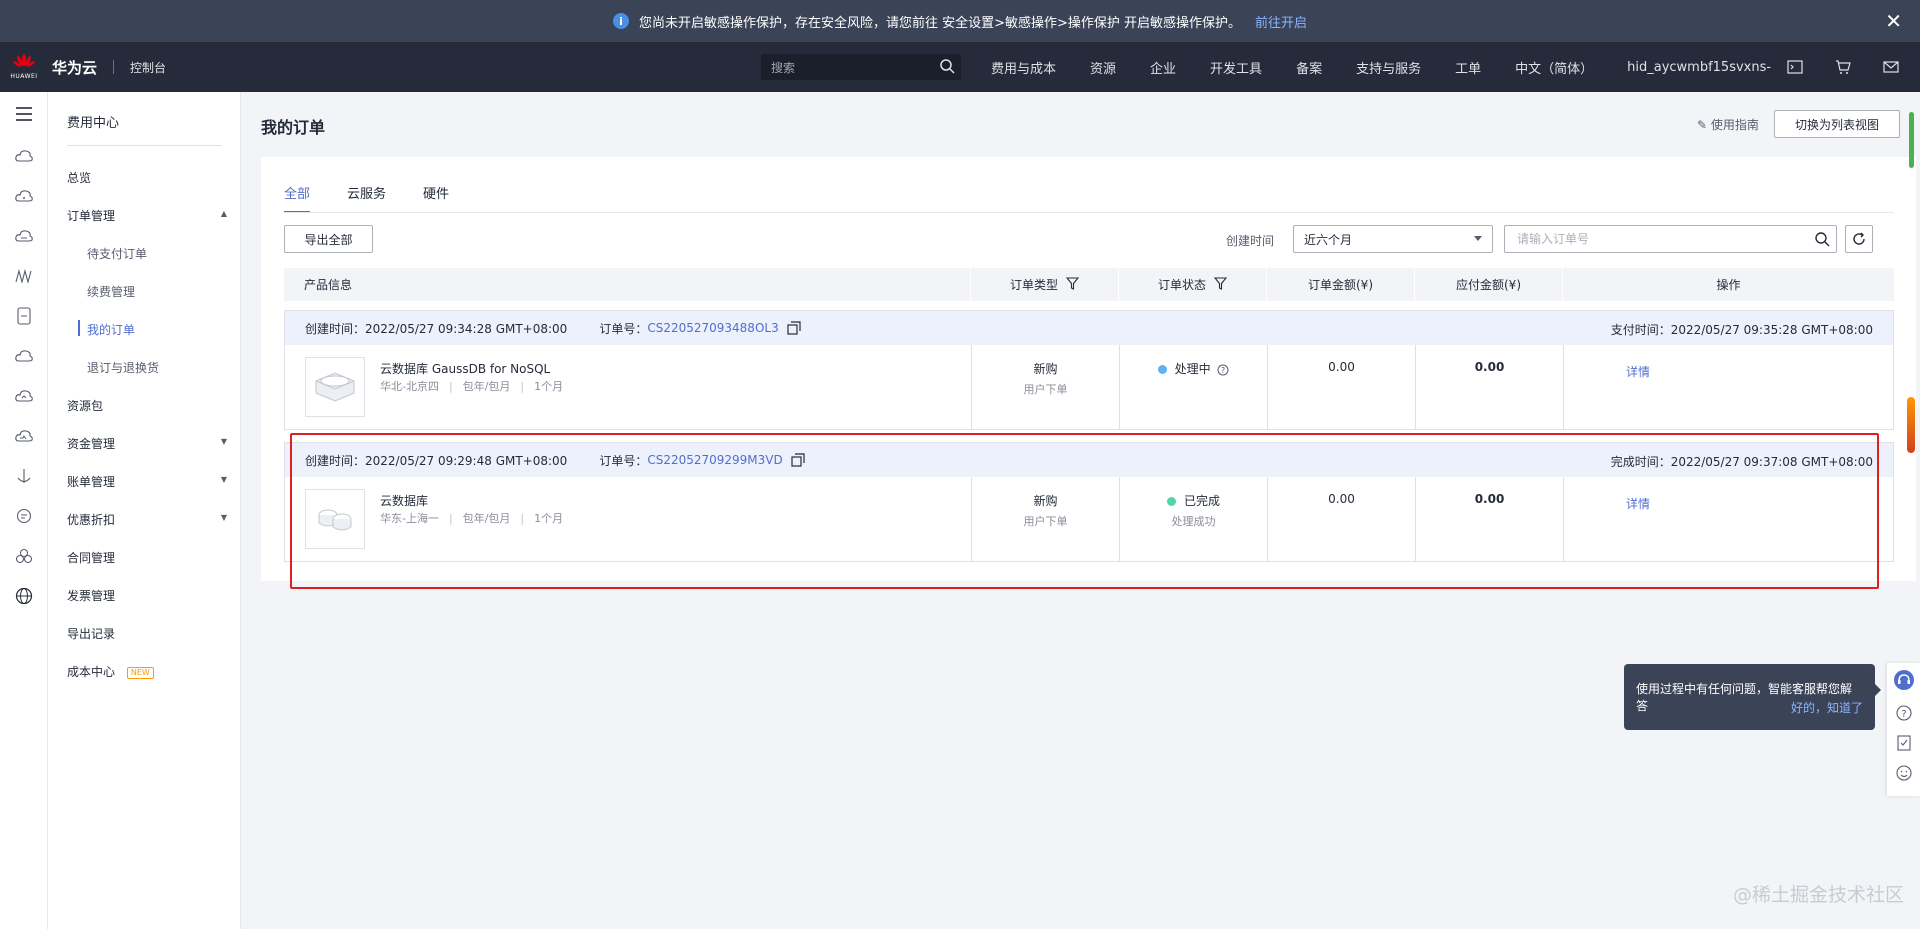 The height and width of the screenshot is (929, 1920). Describe the element at coordinates (861, 67) in the screenshot. I see `global-search: 搜索` at that location.